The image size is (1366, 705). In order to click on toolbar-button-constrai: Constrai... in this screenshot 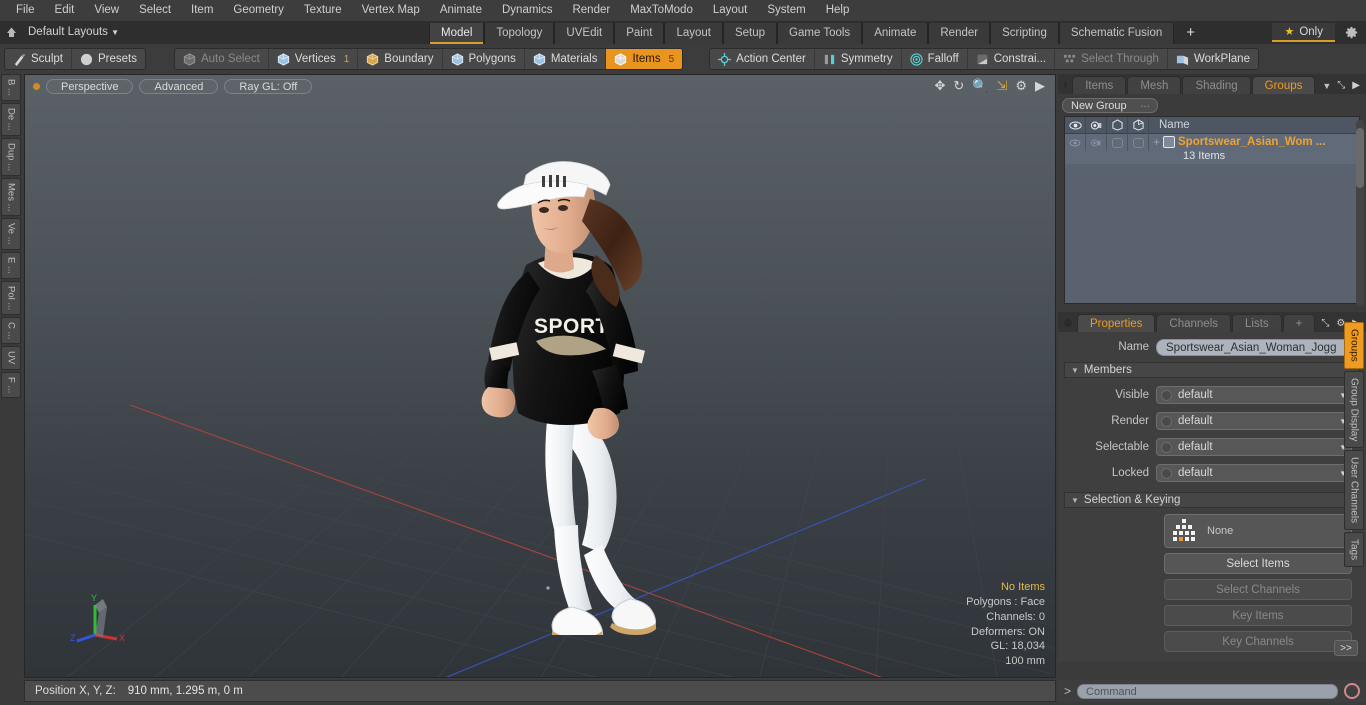, I will do `click(1012, 59)`.